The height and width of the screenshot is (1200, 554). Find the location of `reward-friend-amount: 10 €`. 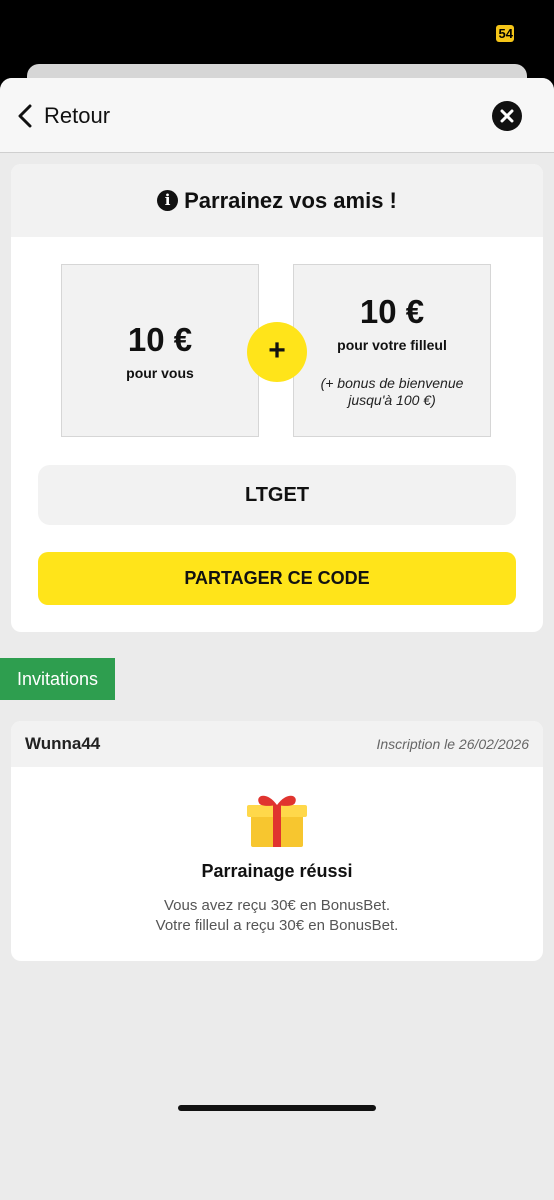

reward-friend-amount: 10 € is located at coordinates (392, 311).